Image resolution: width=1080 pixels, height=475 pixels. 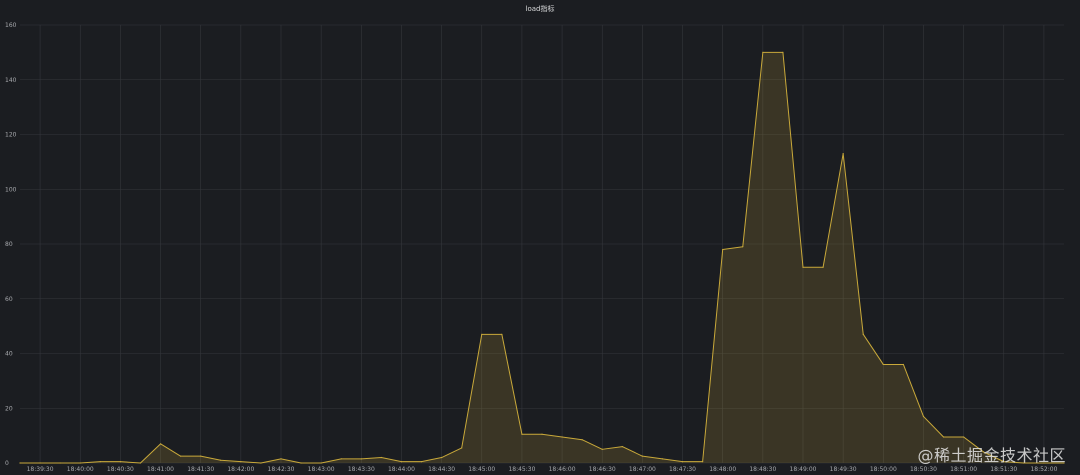 What do you see at coordinates (762, 469) in the screenshot?
I see `x-tick-label: 18:48:30` at bounding box center [762, 469].